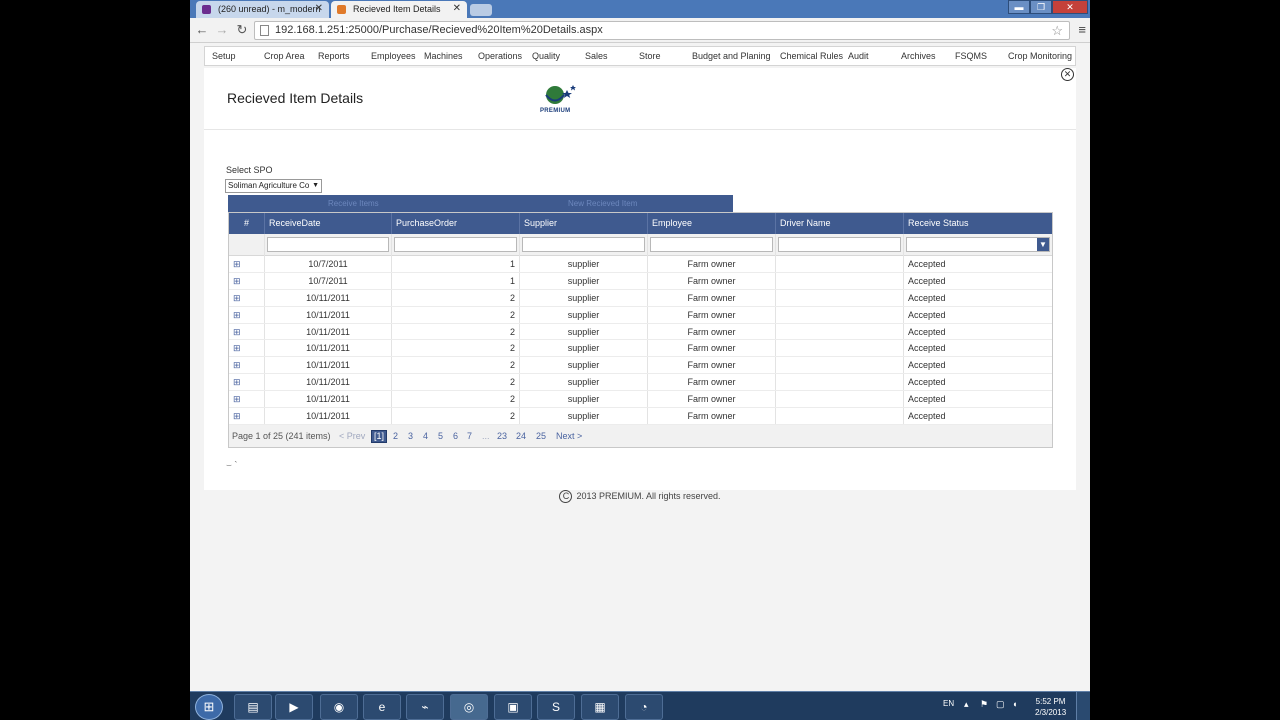  What do you see at coordinates (425, 707) in the screenshot?
I see `acrobat-icon: ⌁` at bounding box center [425, 707].